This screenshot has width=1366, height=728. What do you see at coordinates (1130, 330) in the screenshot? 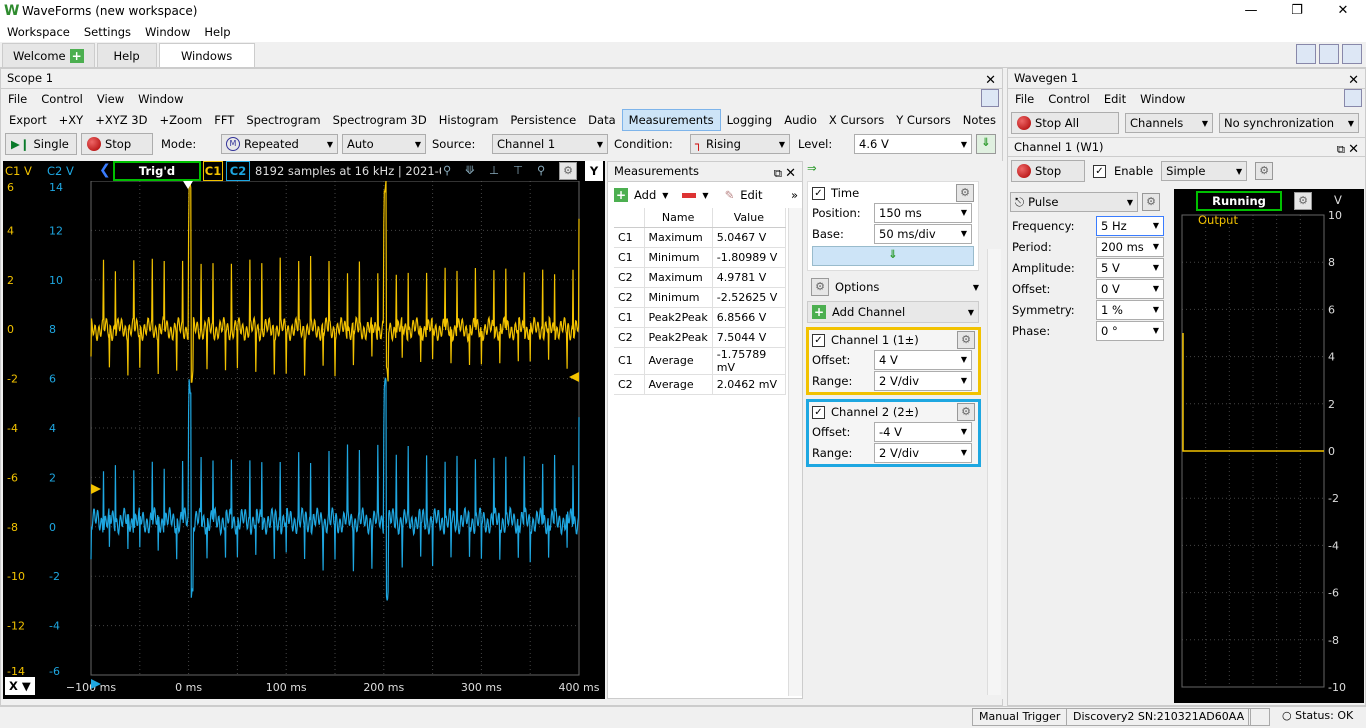
I see `phase-input: 0 ° ▼` at bounding box center [1130, 330].